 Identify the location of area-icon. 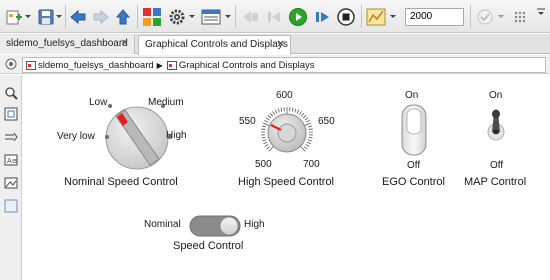
(11, 206).